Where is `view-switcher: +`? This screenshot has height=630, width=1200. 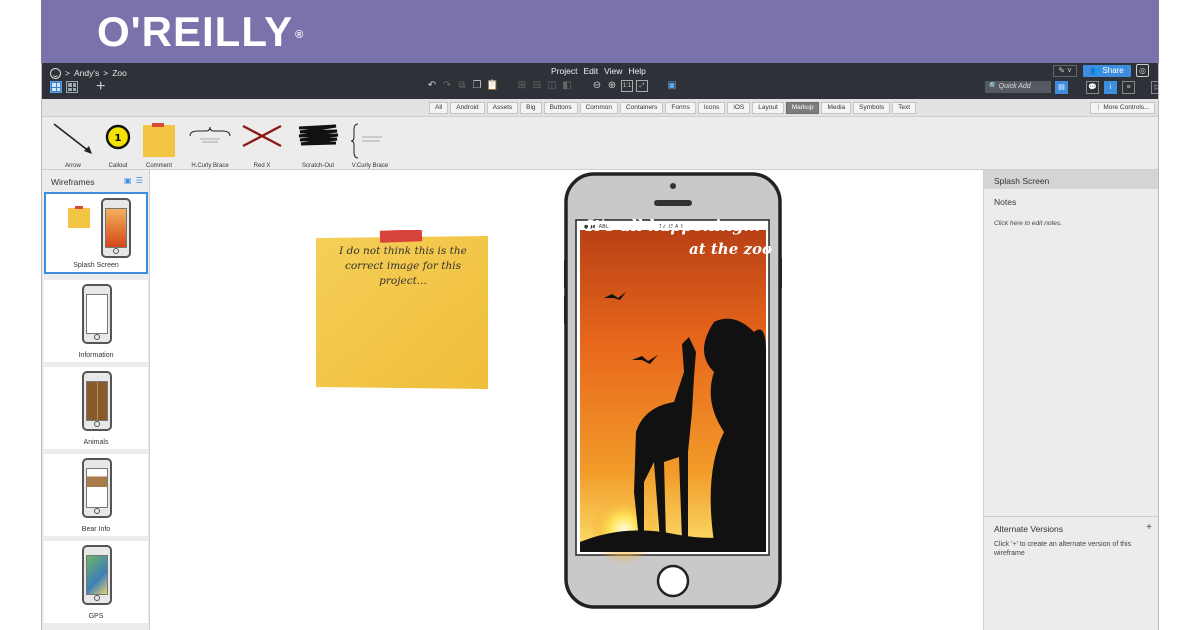
view-switcher: + is located at coordinates (77, 87).